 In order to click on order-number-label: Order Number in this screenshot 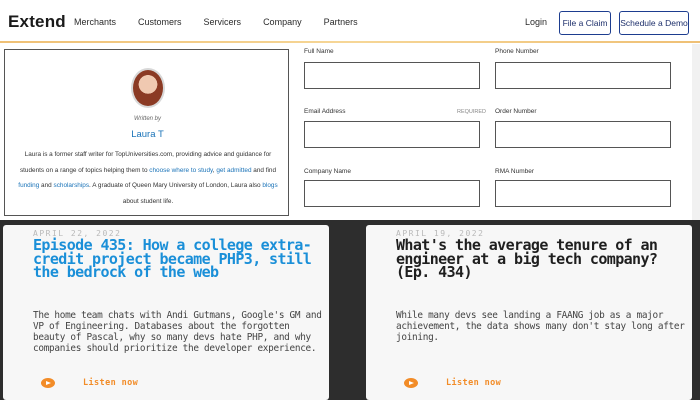, I will do `click(516, 111)`.